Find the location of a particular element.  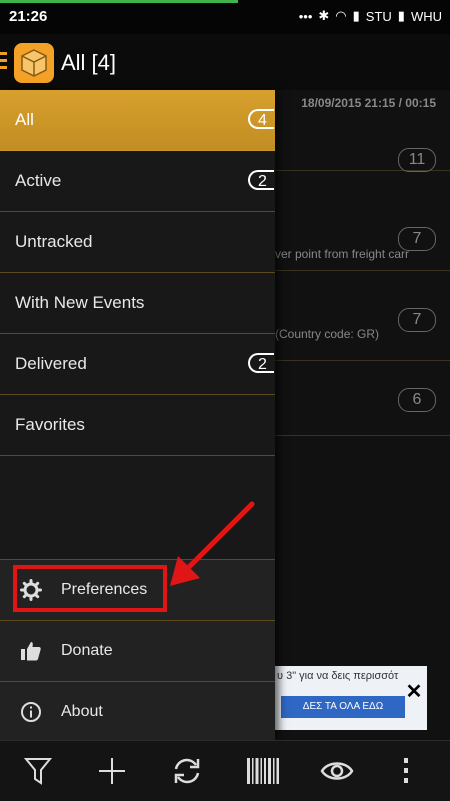

page-title: All [4] is located at coordinates (89, 62).